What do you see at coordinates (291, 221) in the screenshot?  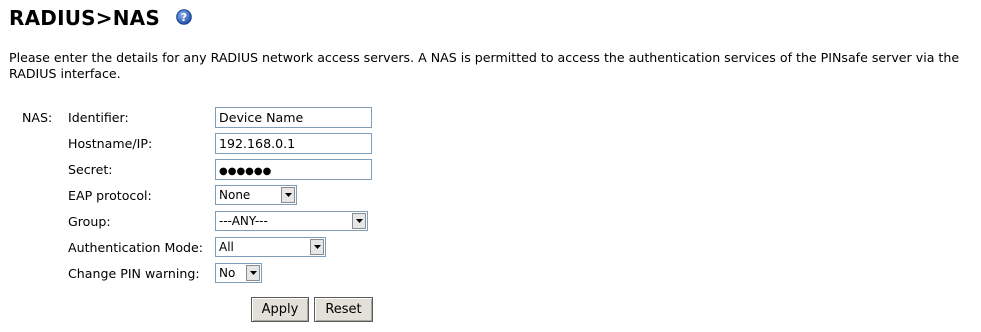 I see `group-select: ---ANY---` at bounding box center [291, 221].